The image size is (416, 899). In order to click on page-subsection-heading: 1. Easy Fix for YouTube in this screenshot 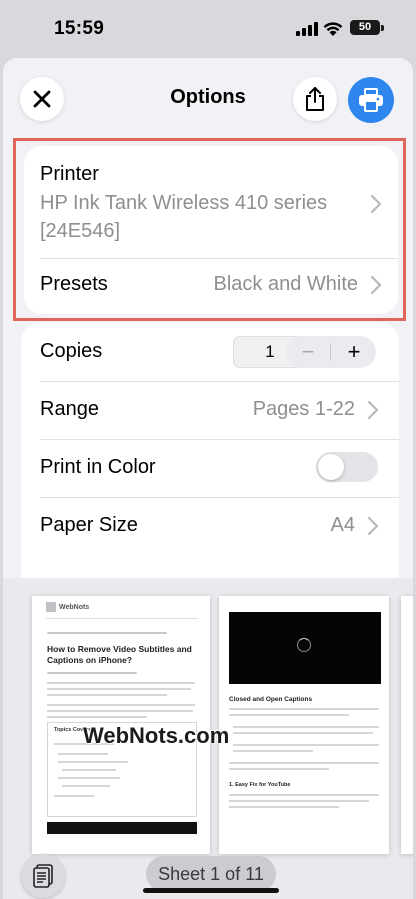, I will do `click(260, 785)`.